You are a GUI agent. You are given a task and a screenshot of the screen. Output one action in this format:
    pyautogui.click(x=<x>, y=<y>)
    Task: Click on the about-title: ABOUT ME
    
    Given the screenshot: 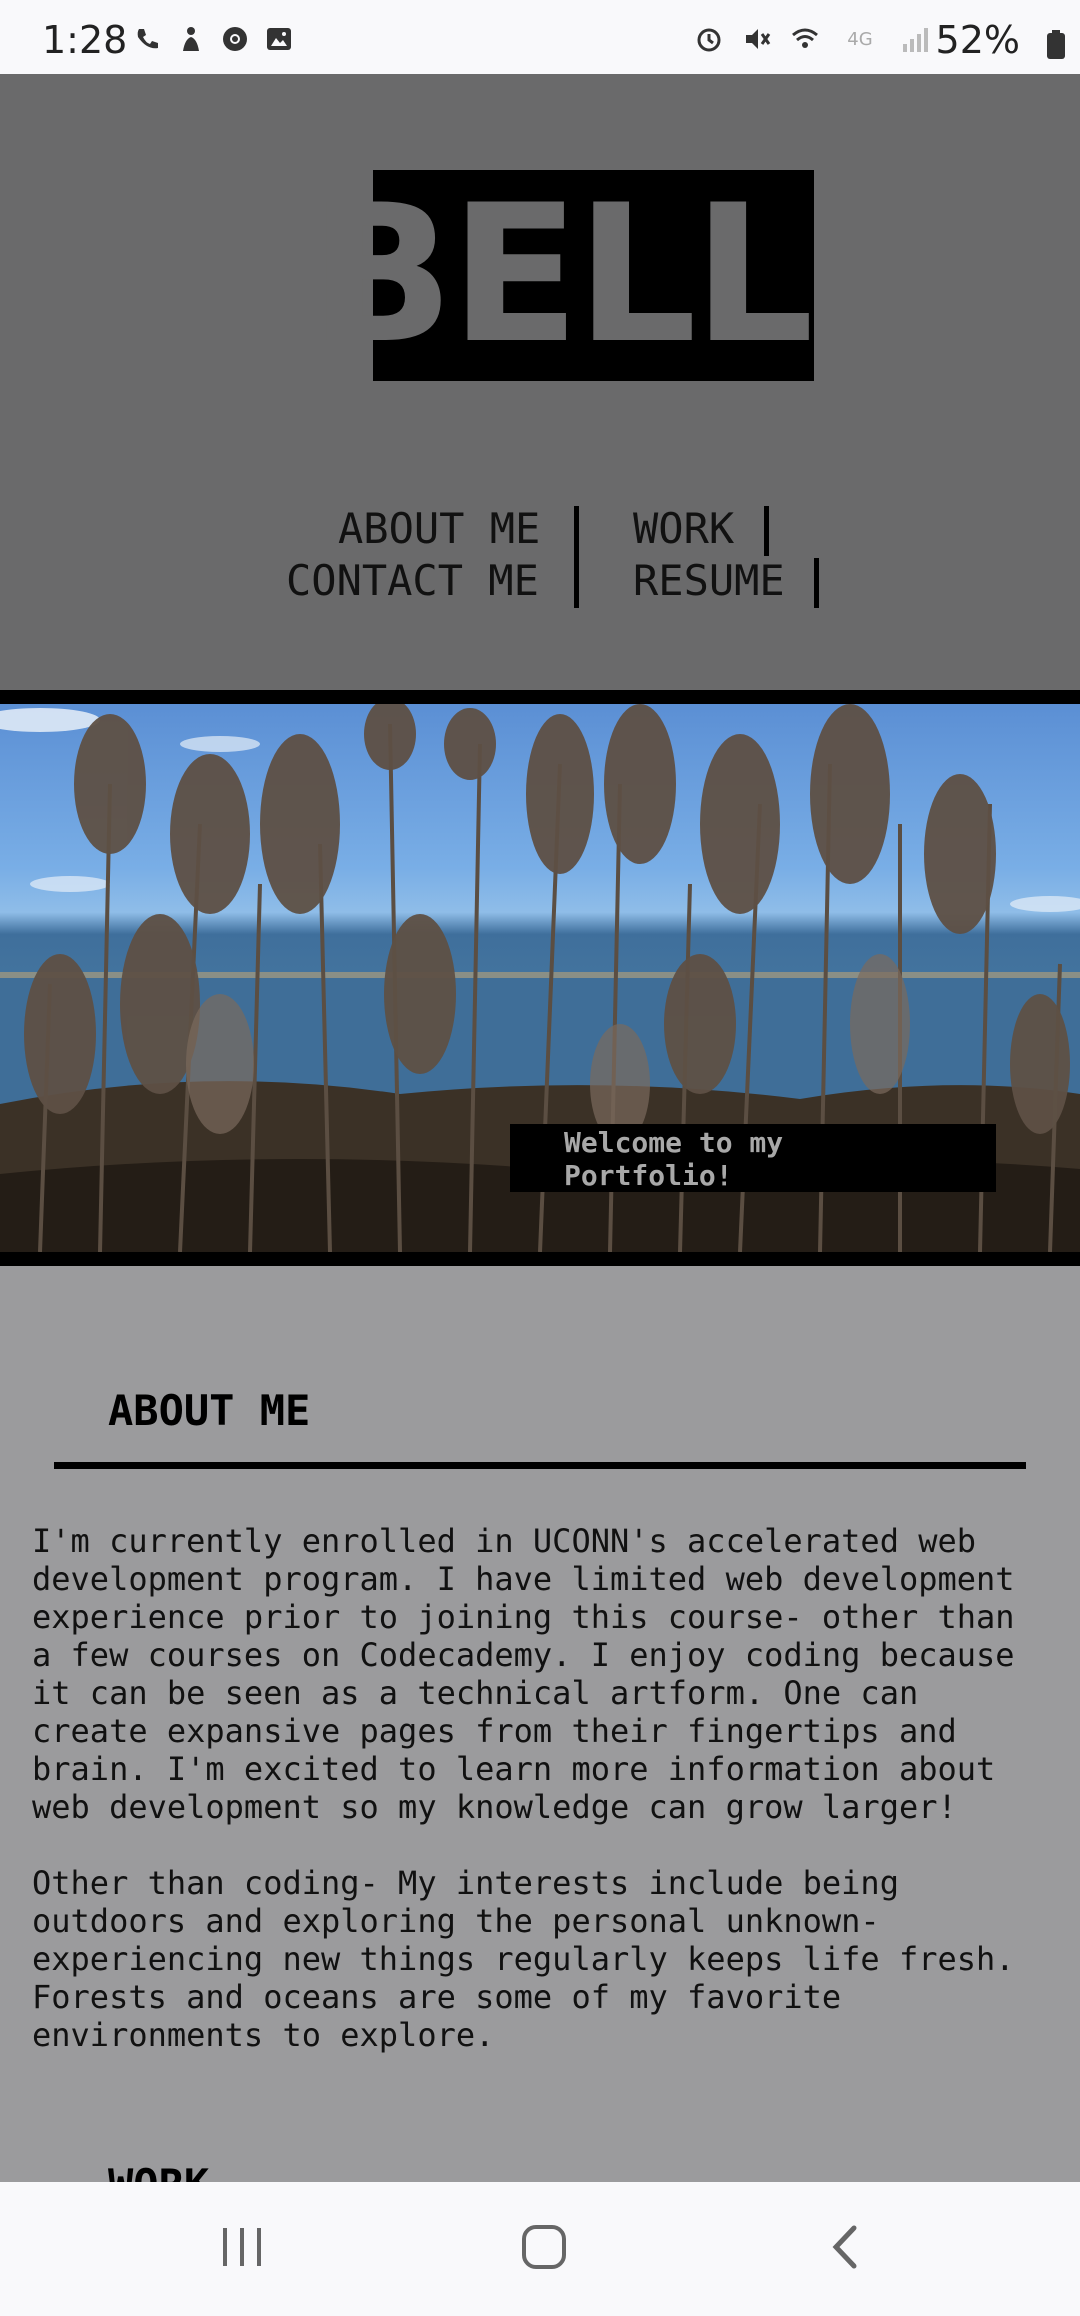 What is the action you would take?
    pyautogui.click(x=209, y=1410)
    